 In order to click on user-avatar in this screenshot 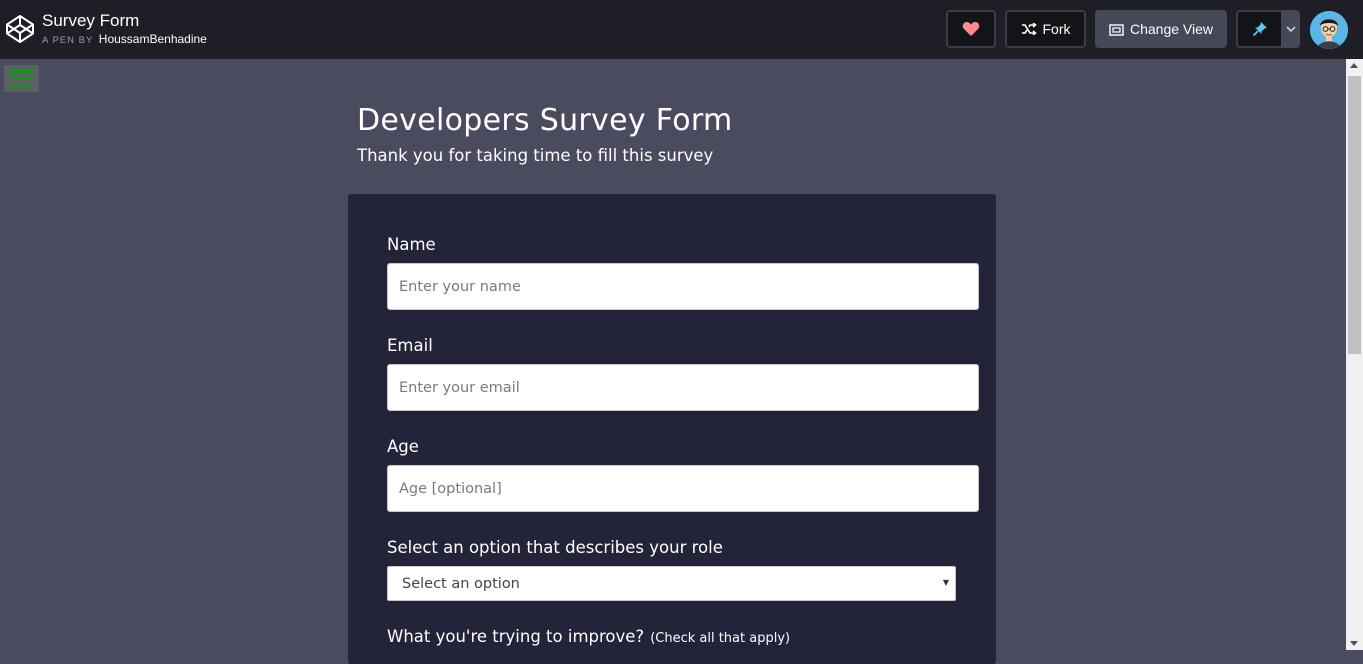, I will do `click(1329, 30)`.